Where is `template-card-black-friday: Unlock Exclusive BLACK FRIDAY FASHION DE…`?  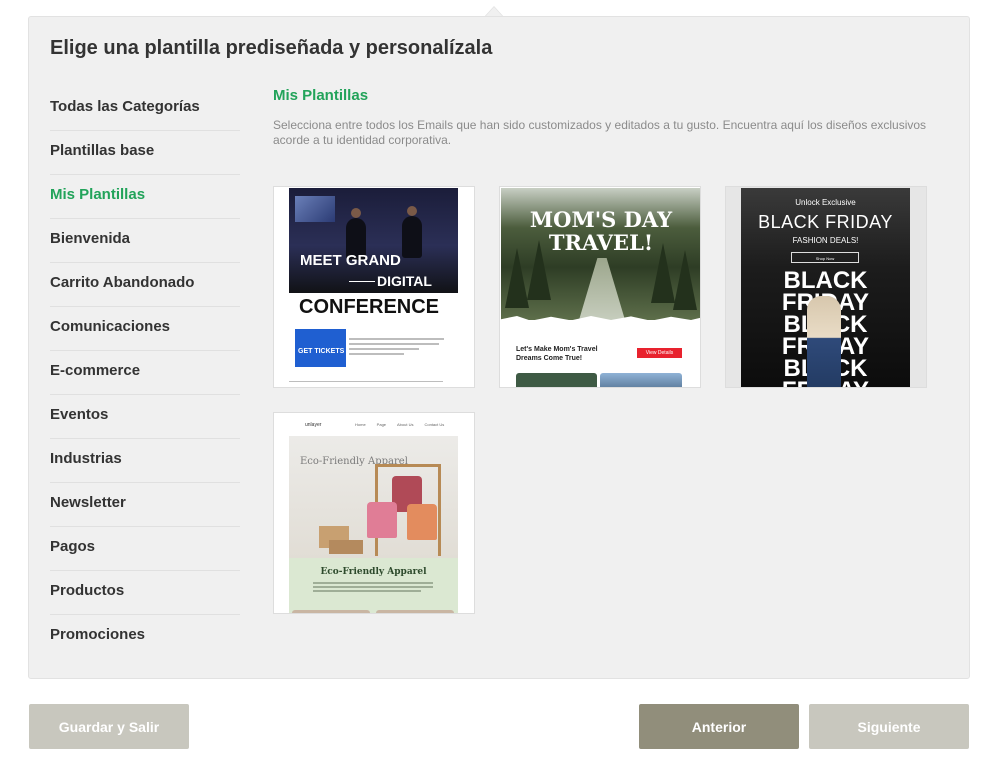
template-card-black-friday: Unlock Exclusive BLACK FRIDAY FASHION DE… is located at coordinates (826, 287).